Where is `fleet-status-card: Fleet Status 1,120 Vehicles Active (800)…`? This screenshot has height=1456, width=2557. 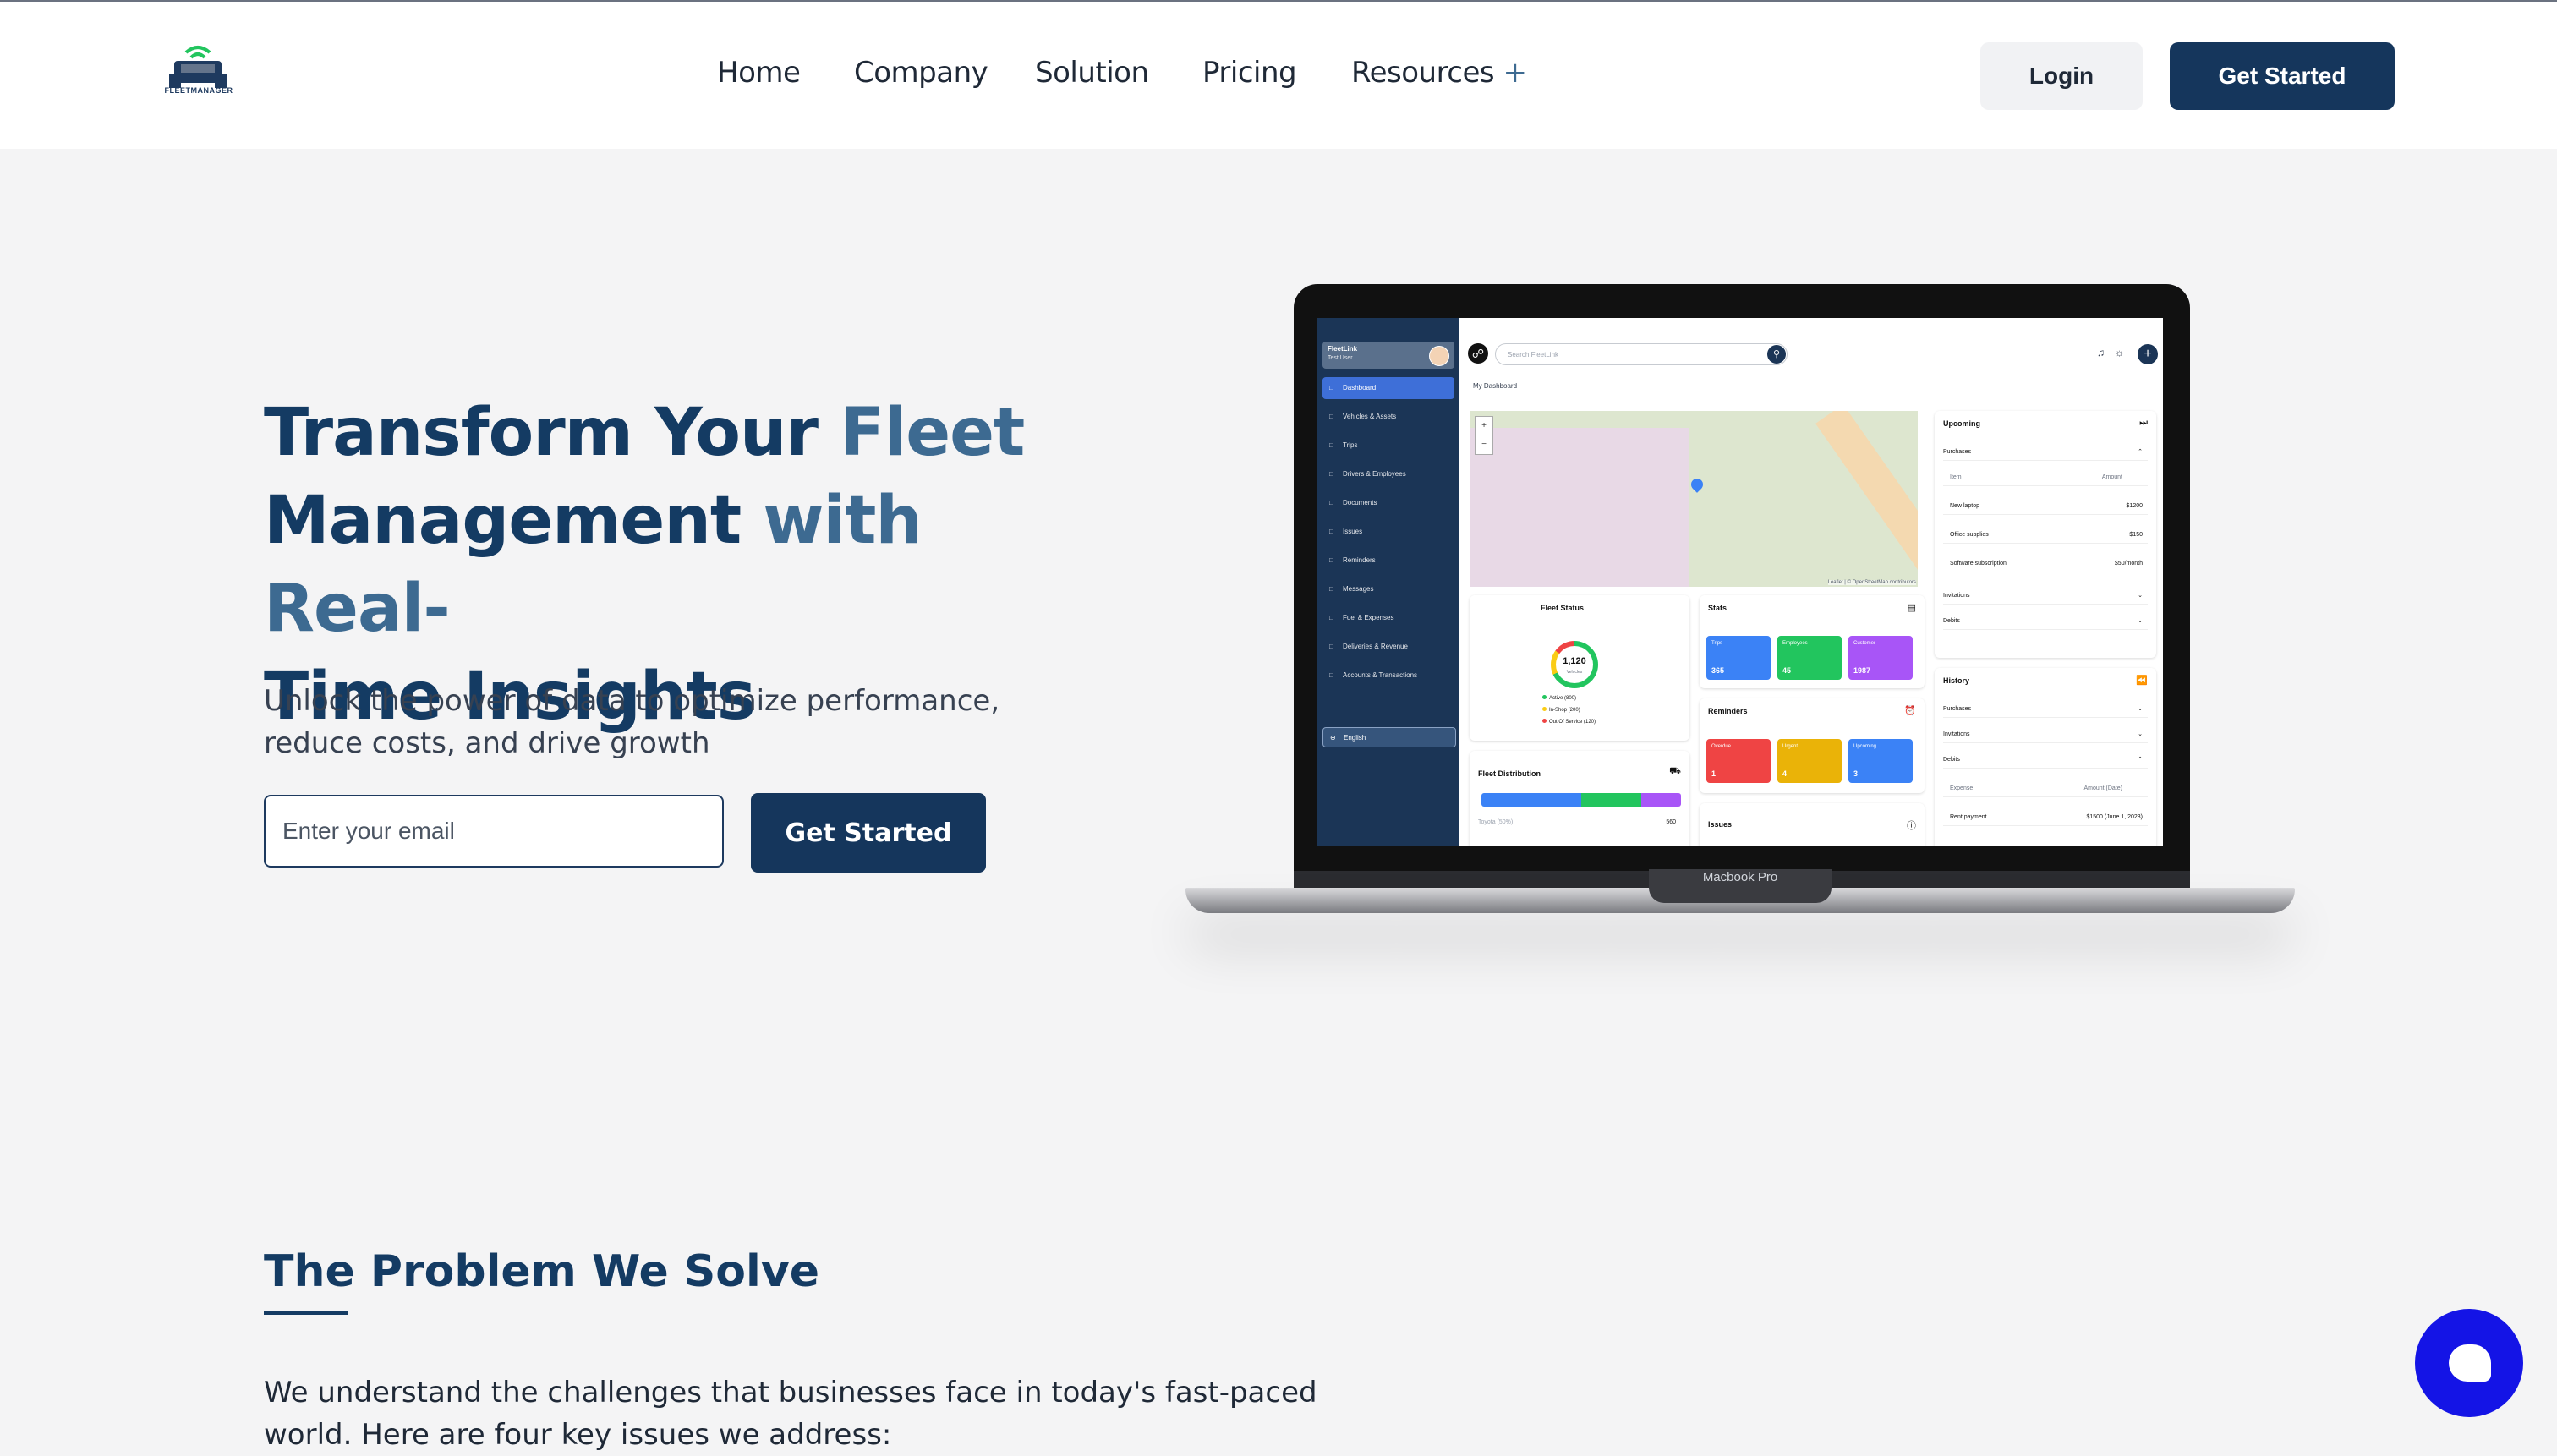
fleet-status-card: Fleet Status 1,120 Vehicles Active (800)… is located at coordinates (1579, 668).